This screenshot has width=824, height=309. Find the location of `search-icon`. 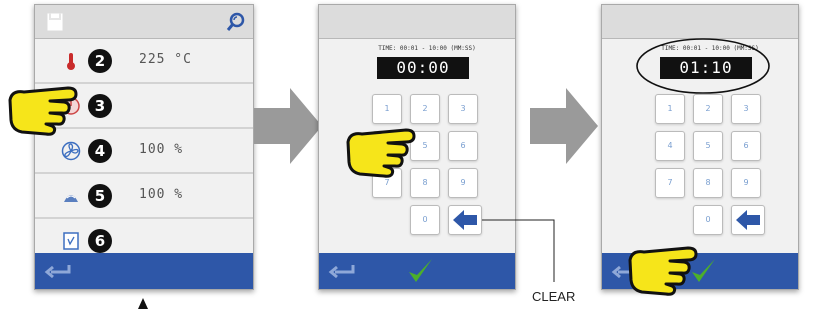

search-icon is located at coordinates (236, 22).